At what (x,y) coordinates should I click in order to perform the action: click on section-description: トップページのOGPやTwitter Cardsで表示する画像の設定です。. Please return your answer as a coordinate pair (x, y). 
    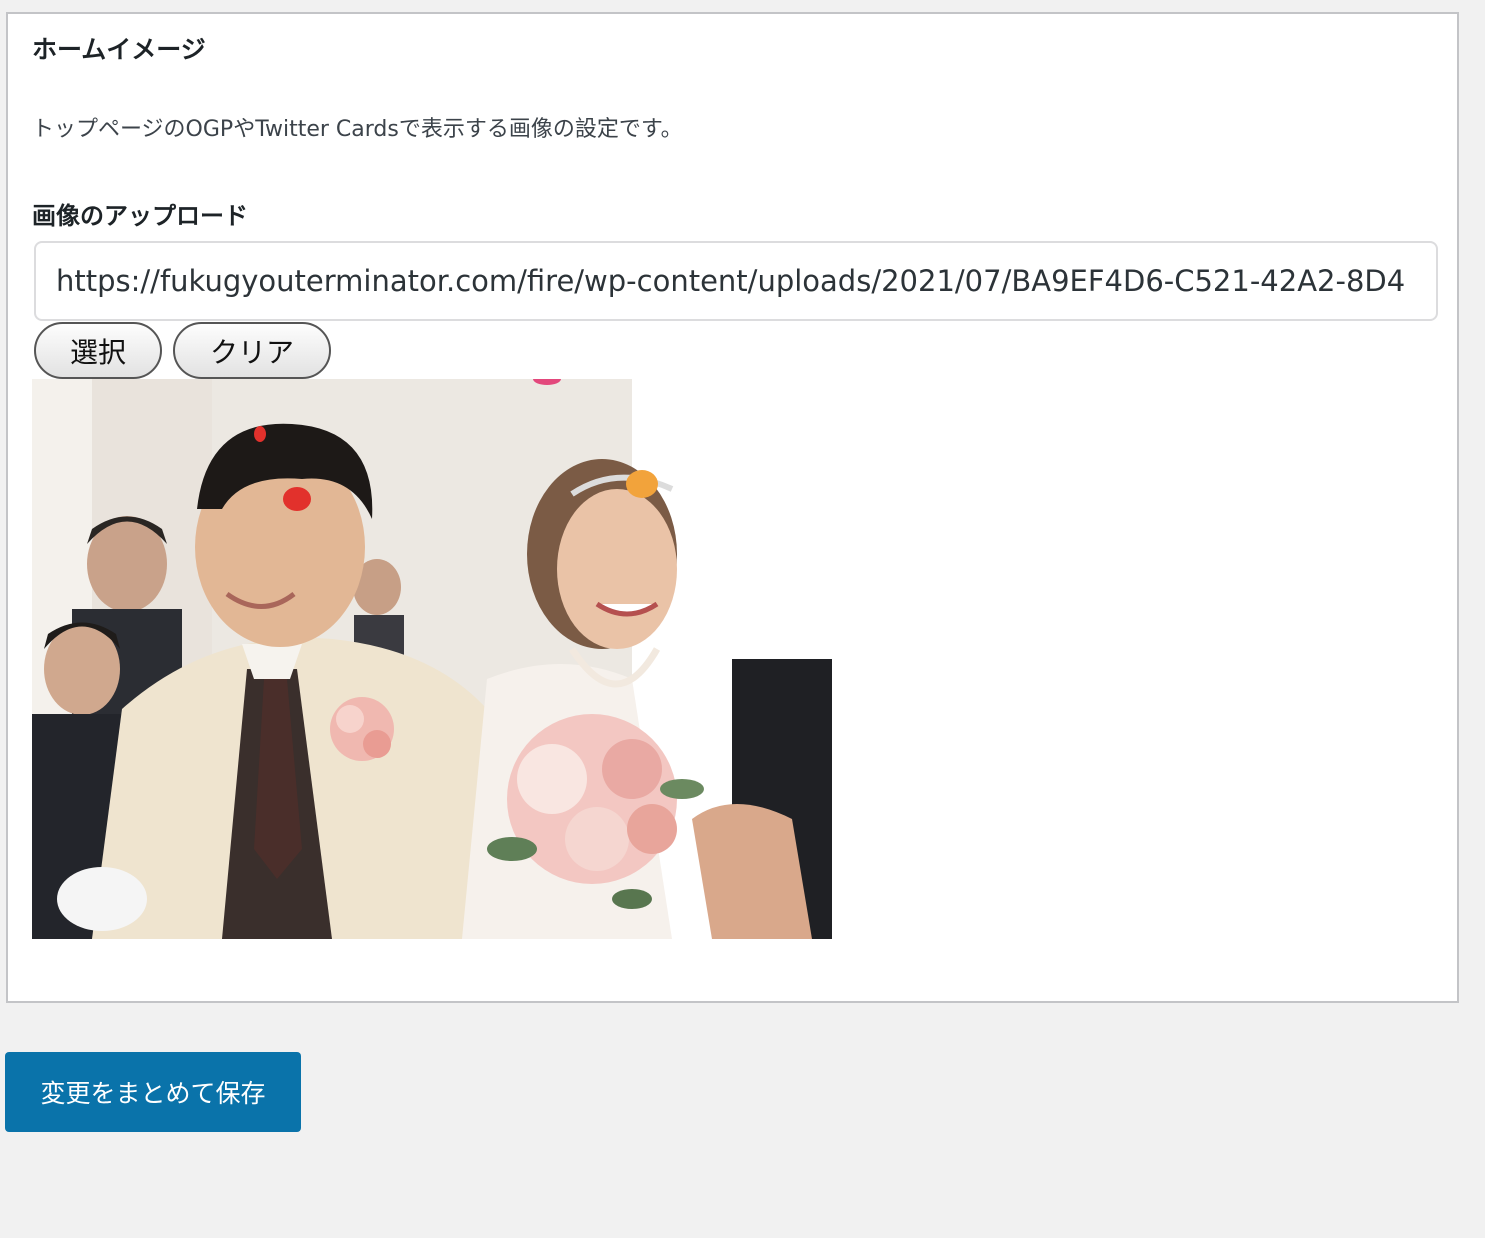
    Looking at the image, I should click on (357, 129).